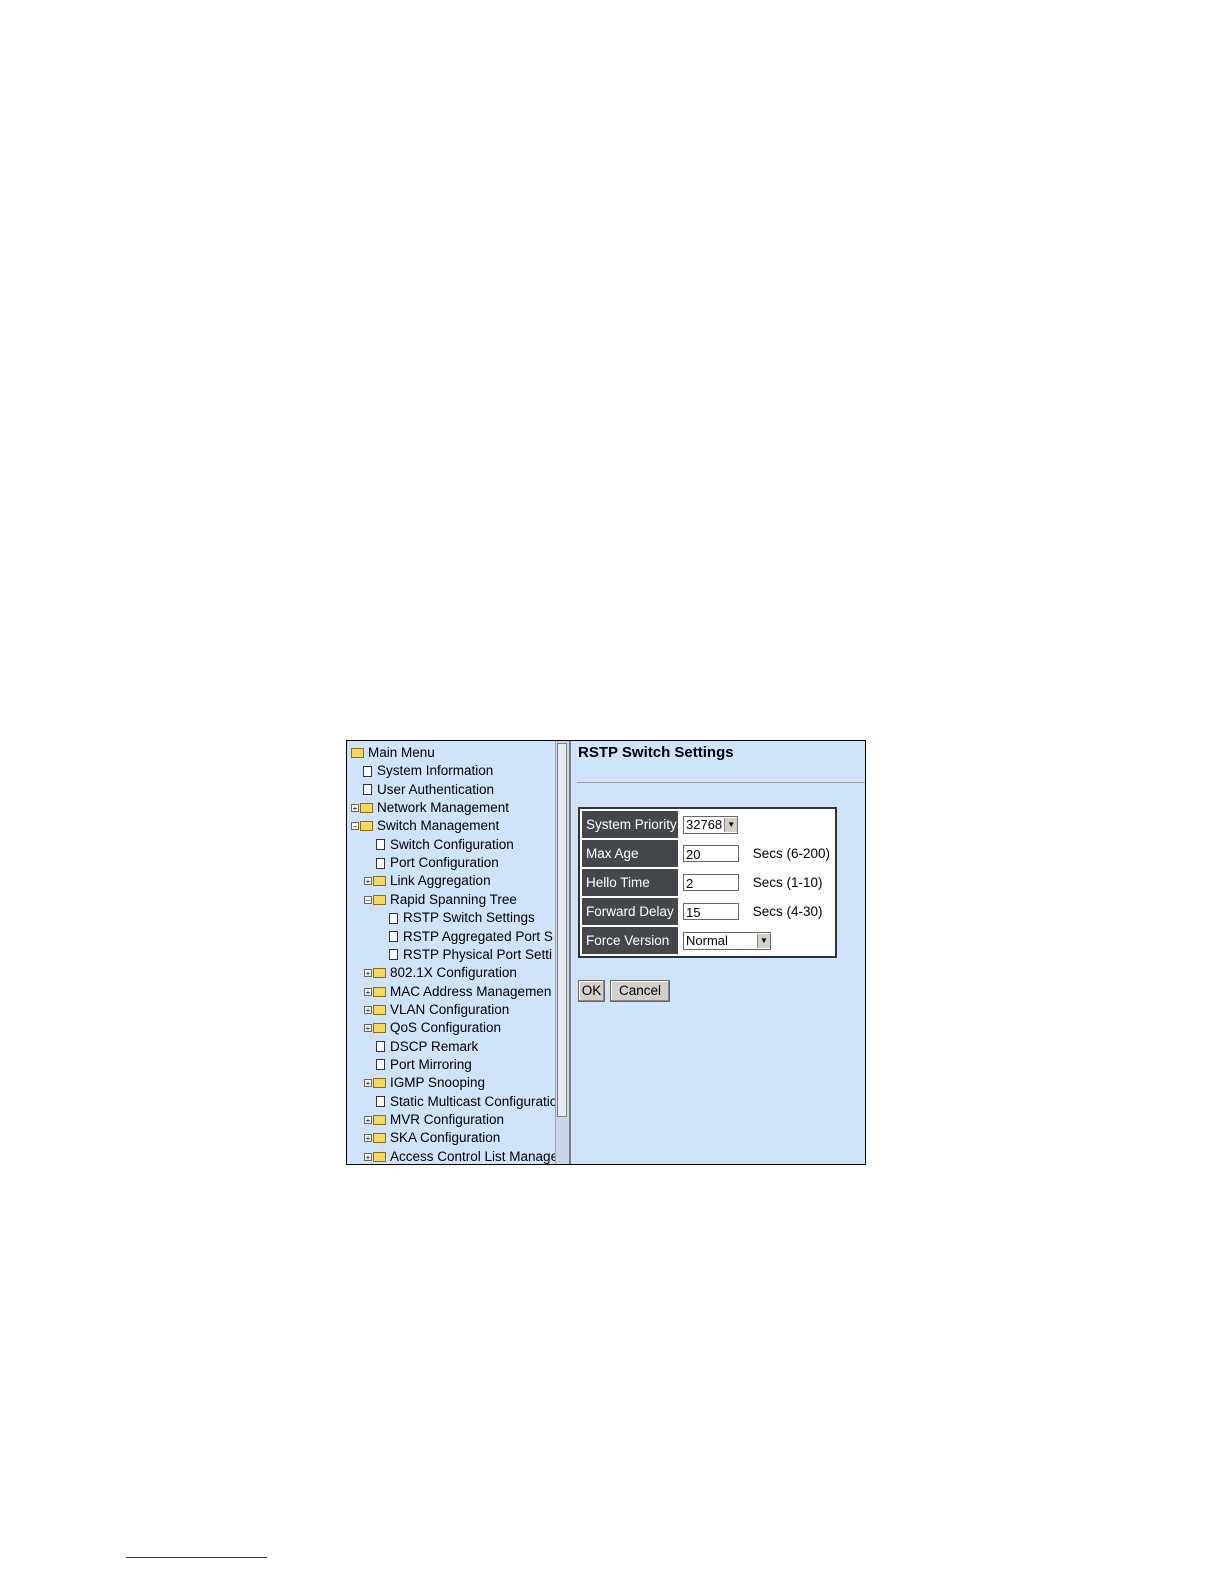 This screenshot has height=1584, width=1224. I want to click on force-version-value: Normal, so click(707, 940).